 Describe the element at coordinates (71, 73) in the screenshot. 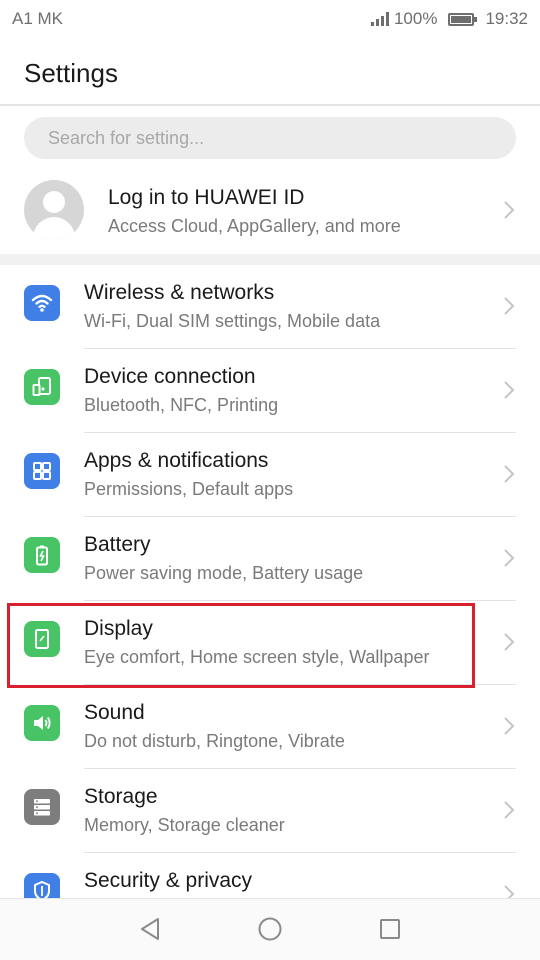

I see `page-title: Settings` at that location.